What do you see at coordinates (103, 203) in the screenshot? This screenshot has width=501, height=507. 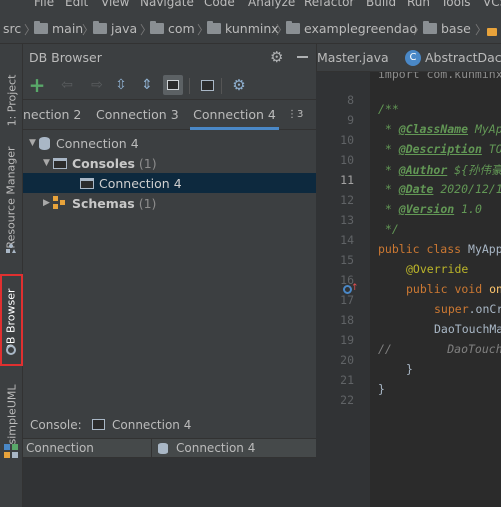 I see `tree-label: Schemas` at bounding box center [103, 203].